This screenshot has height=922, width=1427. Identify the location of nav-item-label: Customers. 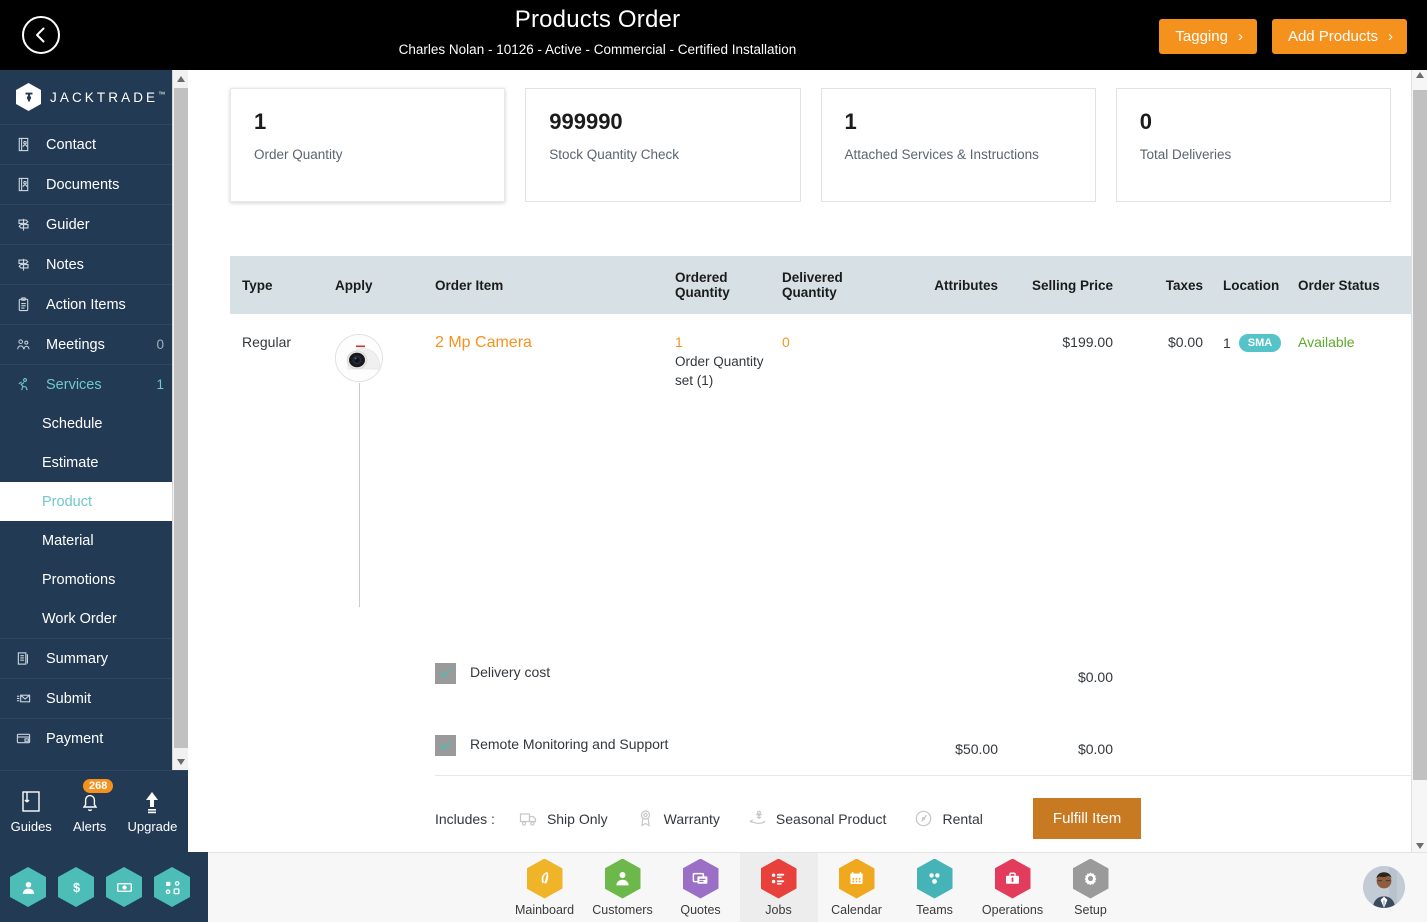
(622, 909).